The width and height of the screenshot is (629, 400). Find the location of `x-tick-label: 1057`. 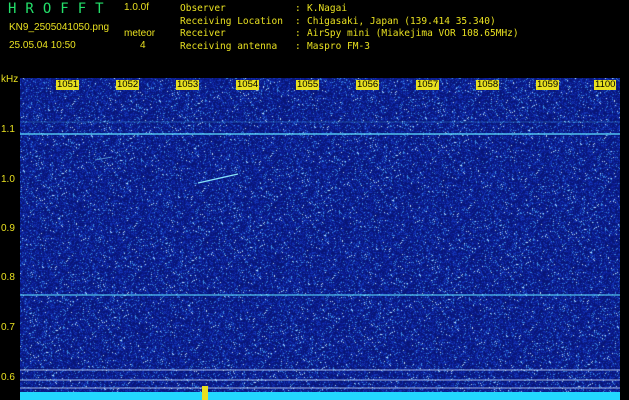

x-tick-label: 1057 is located at coordinates (428, 84).